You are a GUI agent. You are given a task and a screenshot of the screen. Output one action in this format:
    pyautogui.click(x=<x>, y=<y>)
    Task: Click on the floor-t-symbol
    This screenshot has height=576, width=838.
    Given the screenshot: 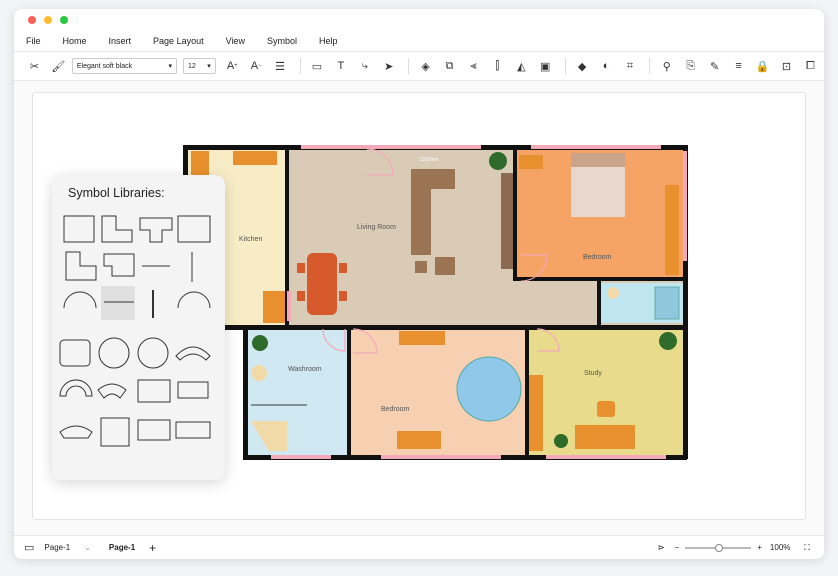 What is the action you would take?
    pyautogui.click(x=119, y=265)
    